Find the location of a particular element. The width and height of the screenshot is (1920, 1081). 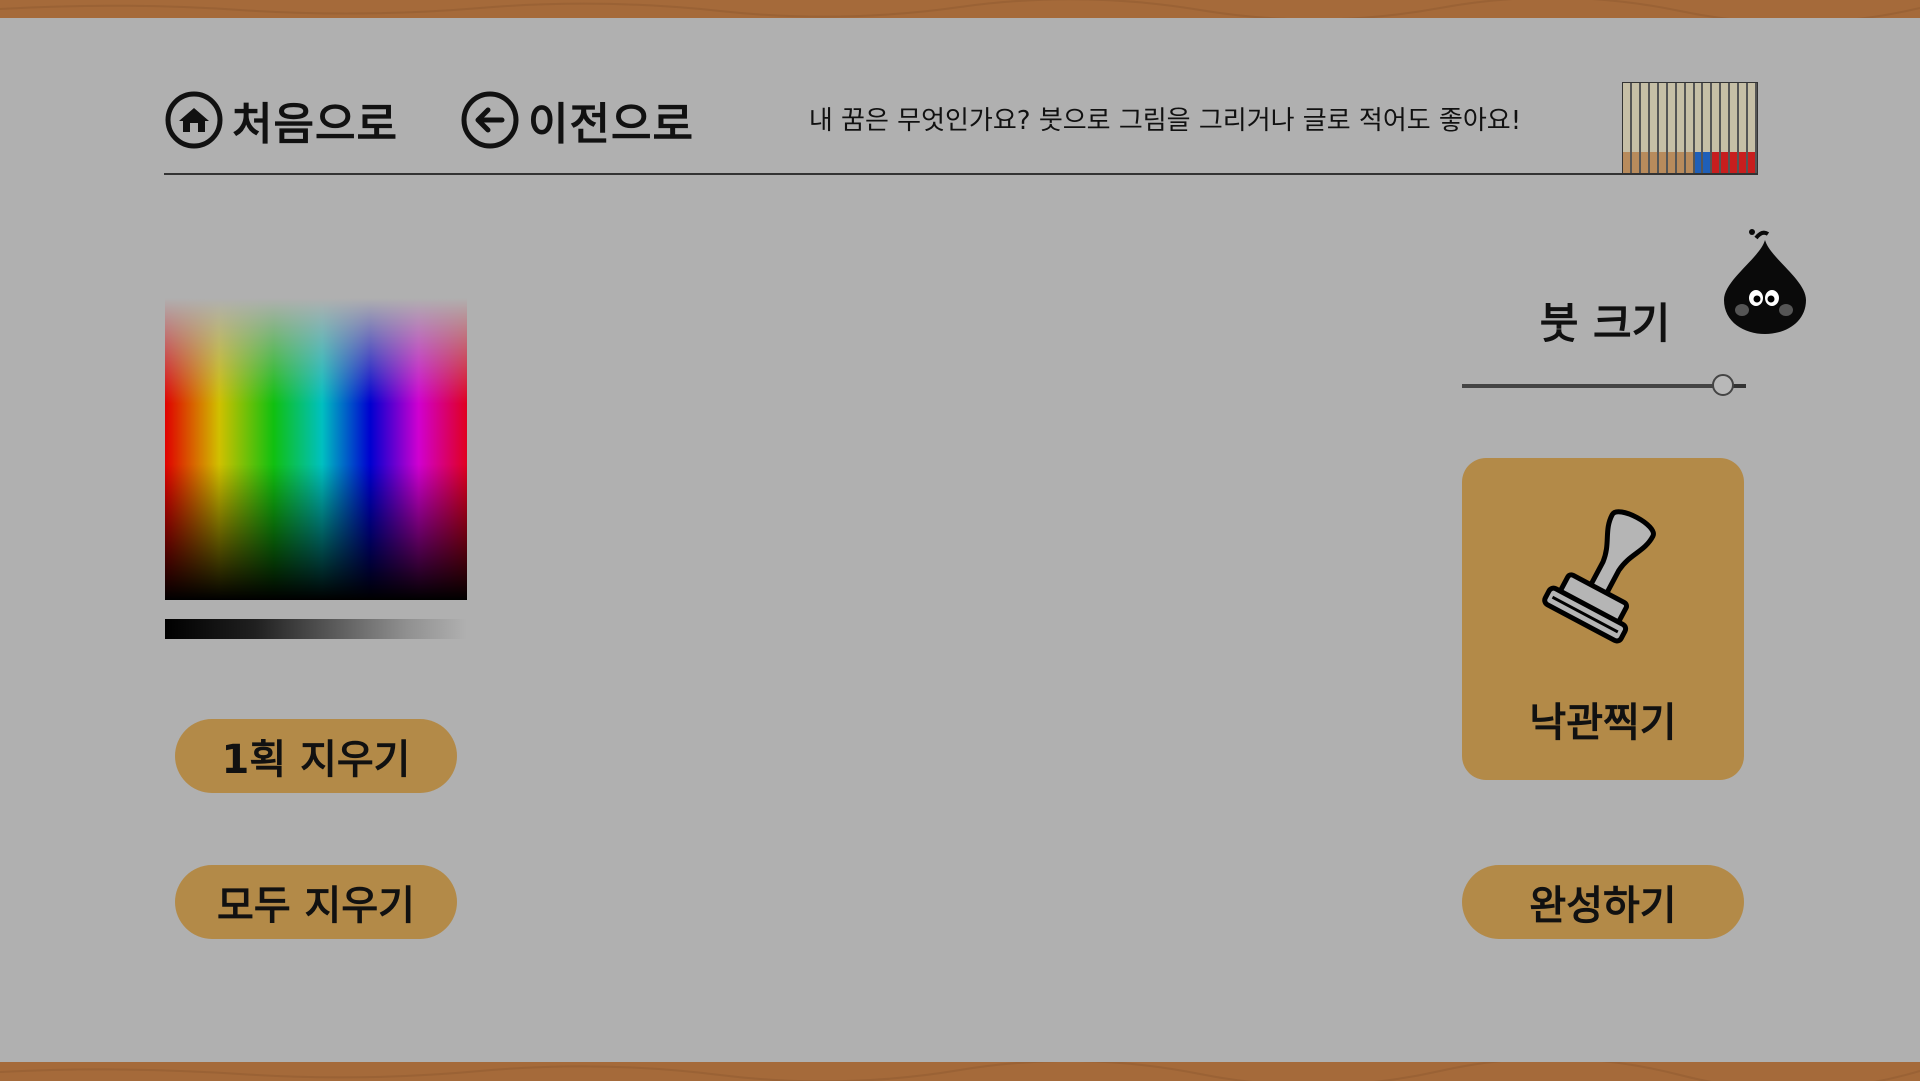

ink-drop-mascot-icon is located at coordinates (1765, 281).